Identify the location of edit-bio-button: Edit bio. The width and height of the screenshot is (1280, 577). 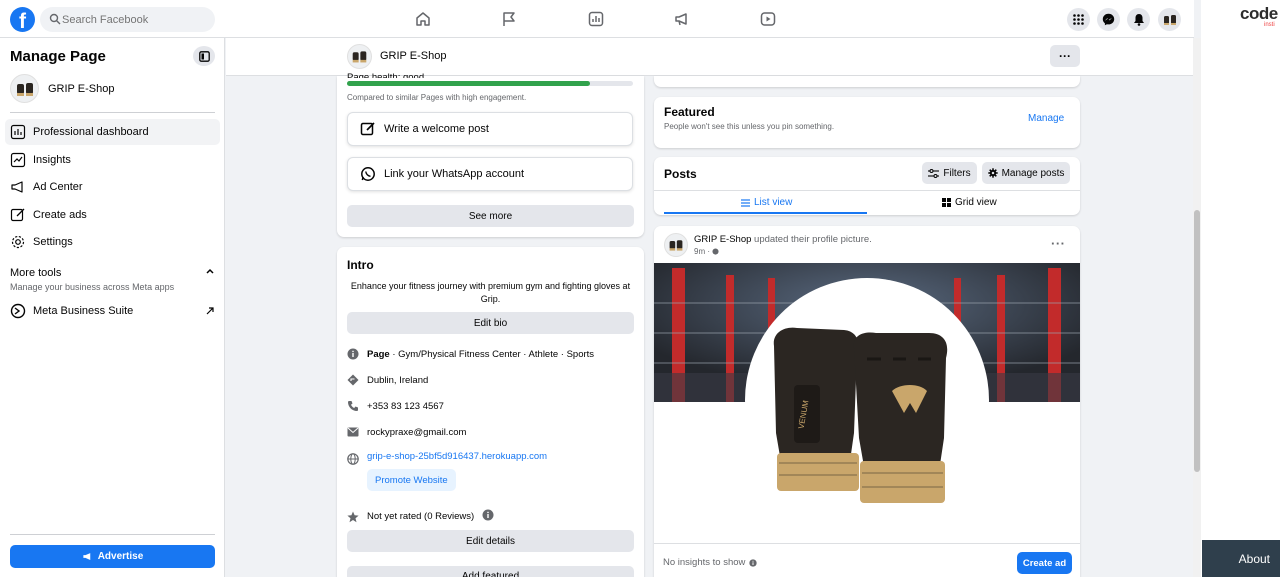
(490, 323).